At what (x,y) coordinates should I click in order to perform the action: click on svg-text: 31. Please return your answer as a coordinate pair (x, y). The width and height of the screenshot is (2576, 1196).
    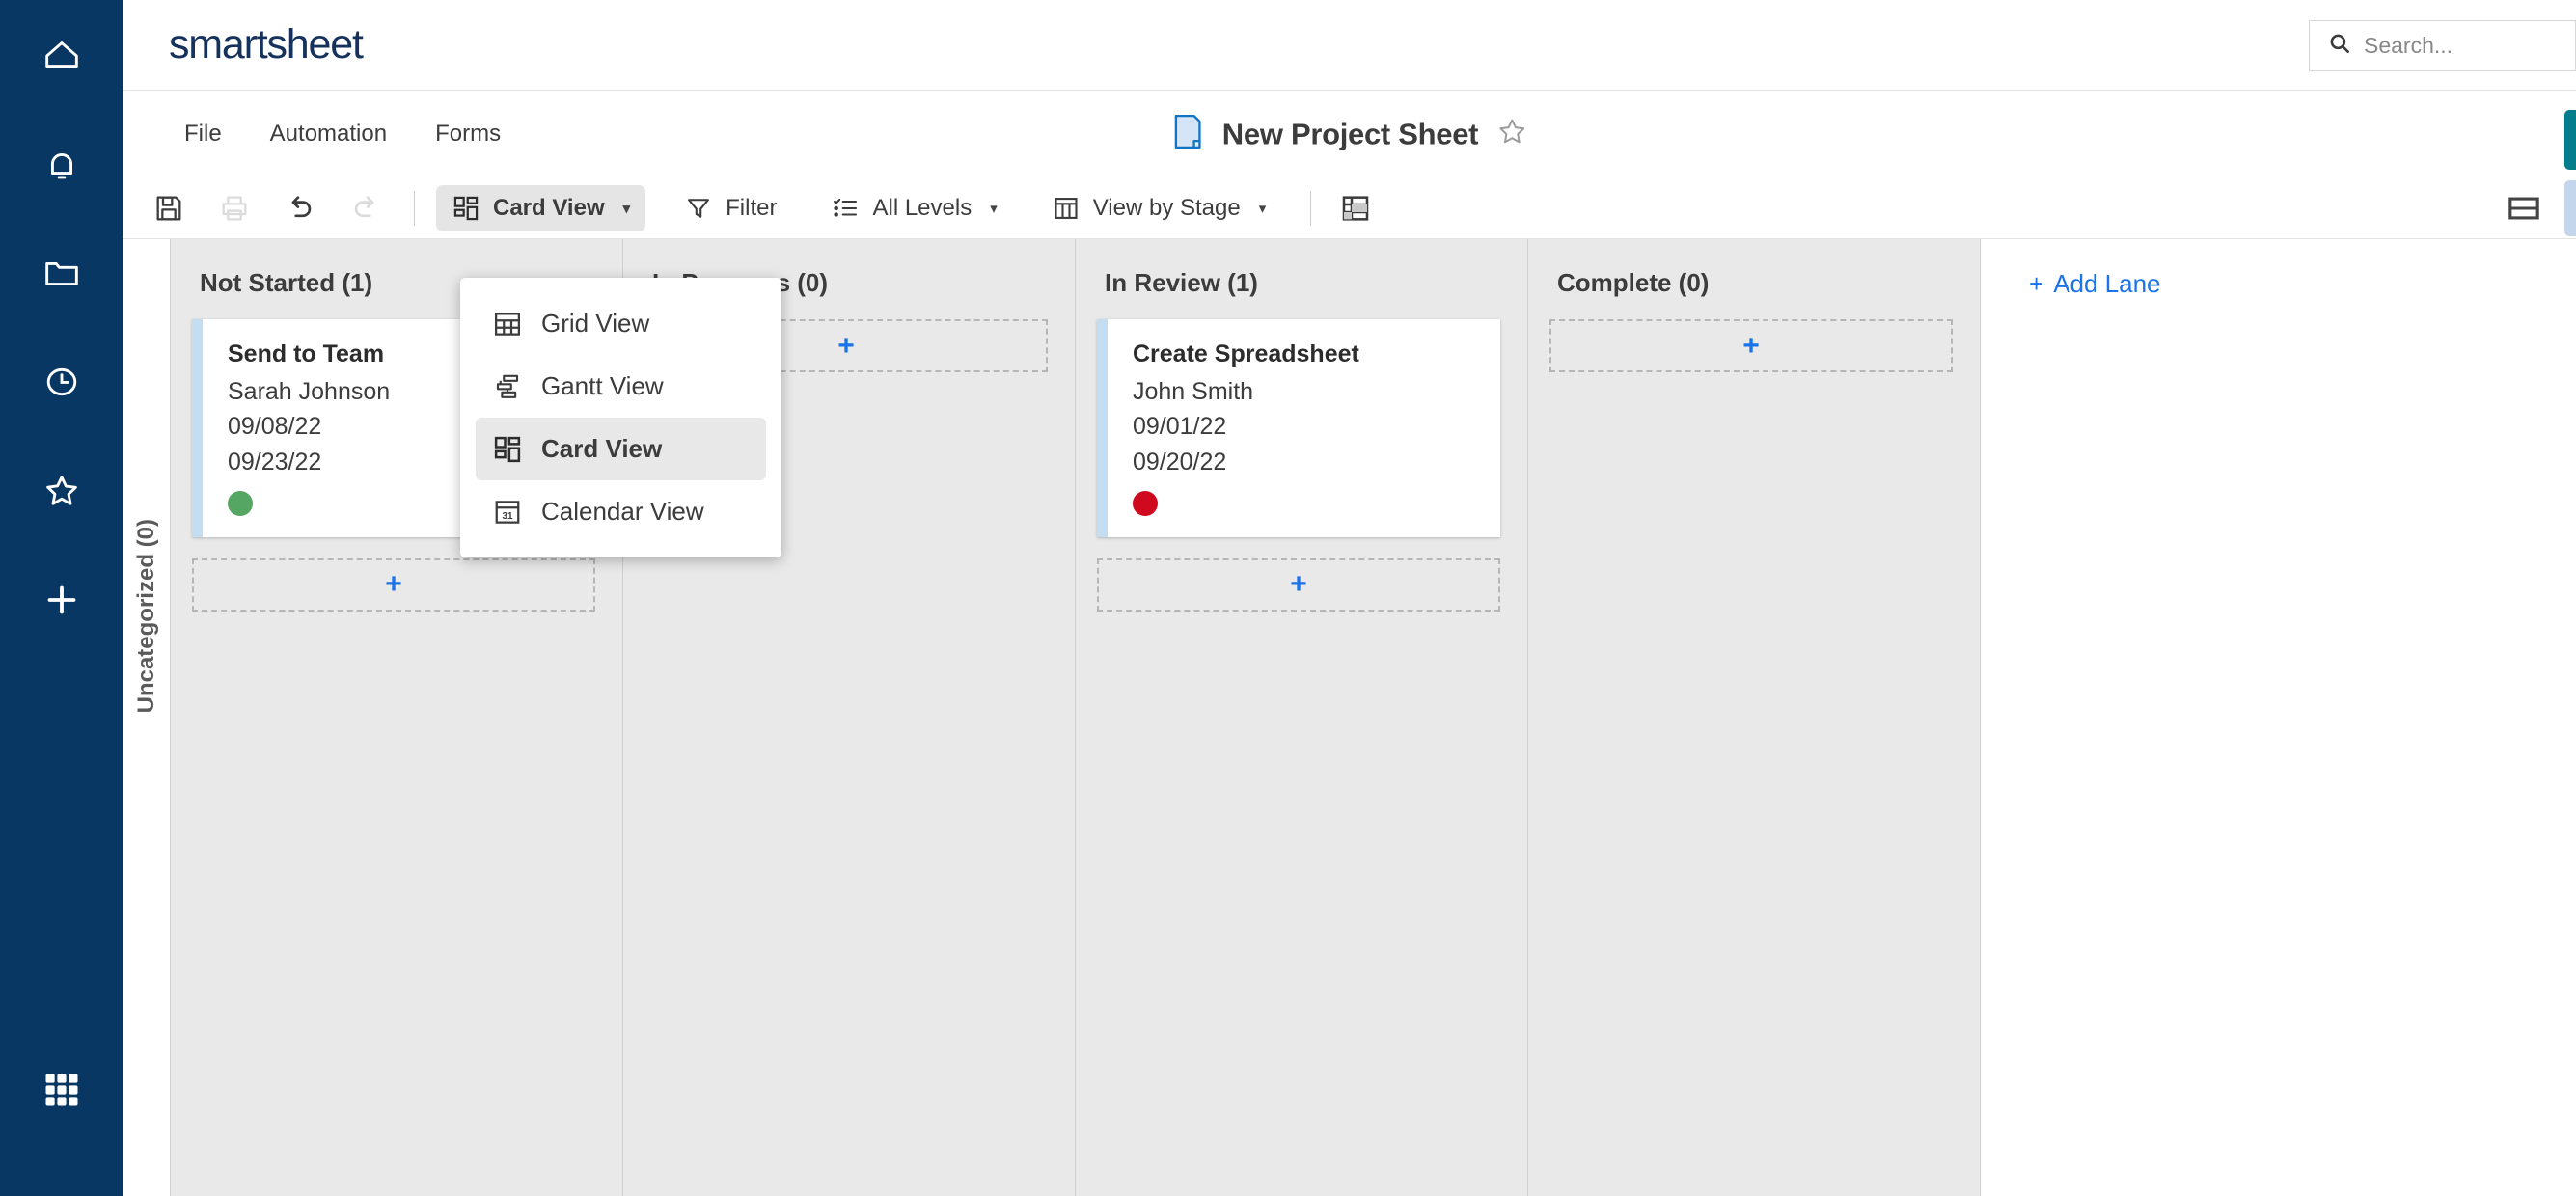
    Looking at the image, I should click on (508, 515).